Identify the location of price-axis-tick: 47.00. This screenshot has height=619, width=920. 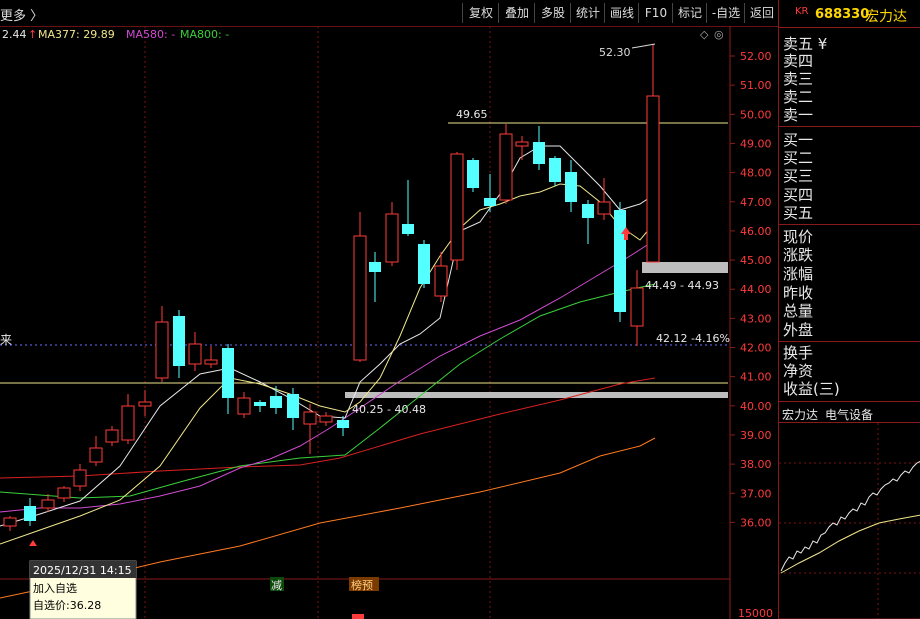
(756, 202).